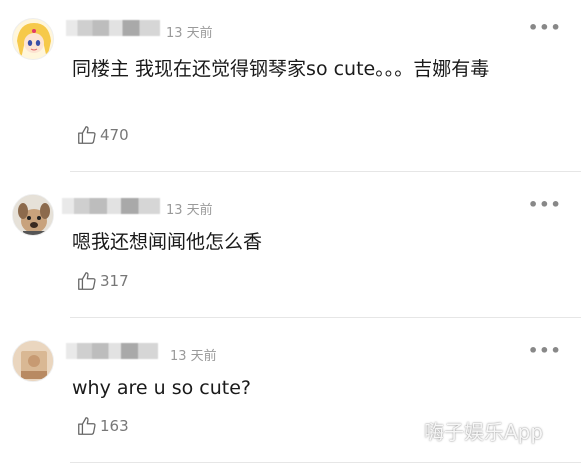  I want to click on like-button: 470, so click(102, 135).